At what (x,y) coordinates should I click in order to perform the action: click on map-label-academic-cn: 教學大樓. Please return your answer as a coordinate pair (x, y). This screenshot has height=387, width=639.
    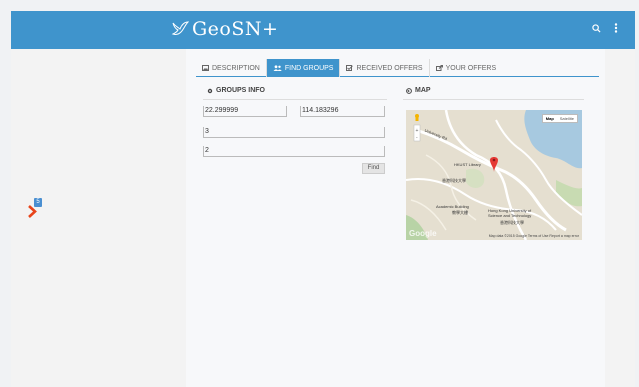
    Looking at the image, I should click on (460, 212).